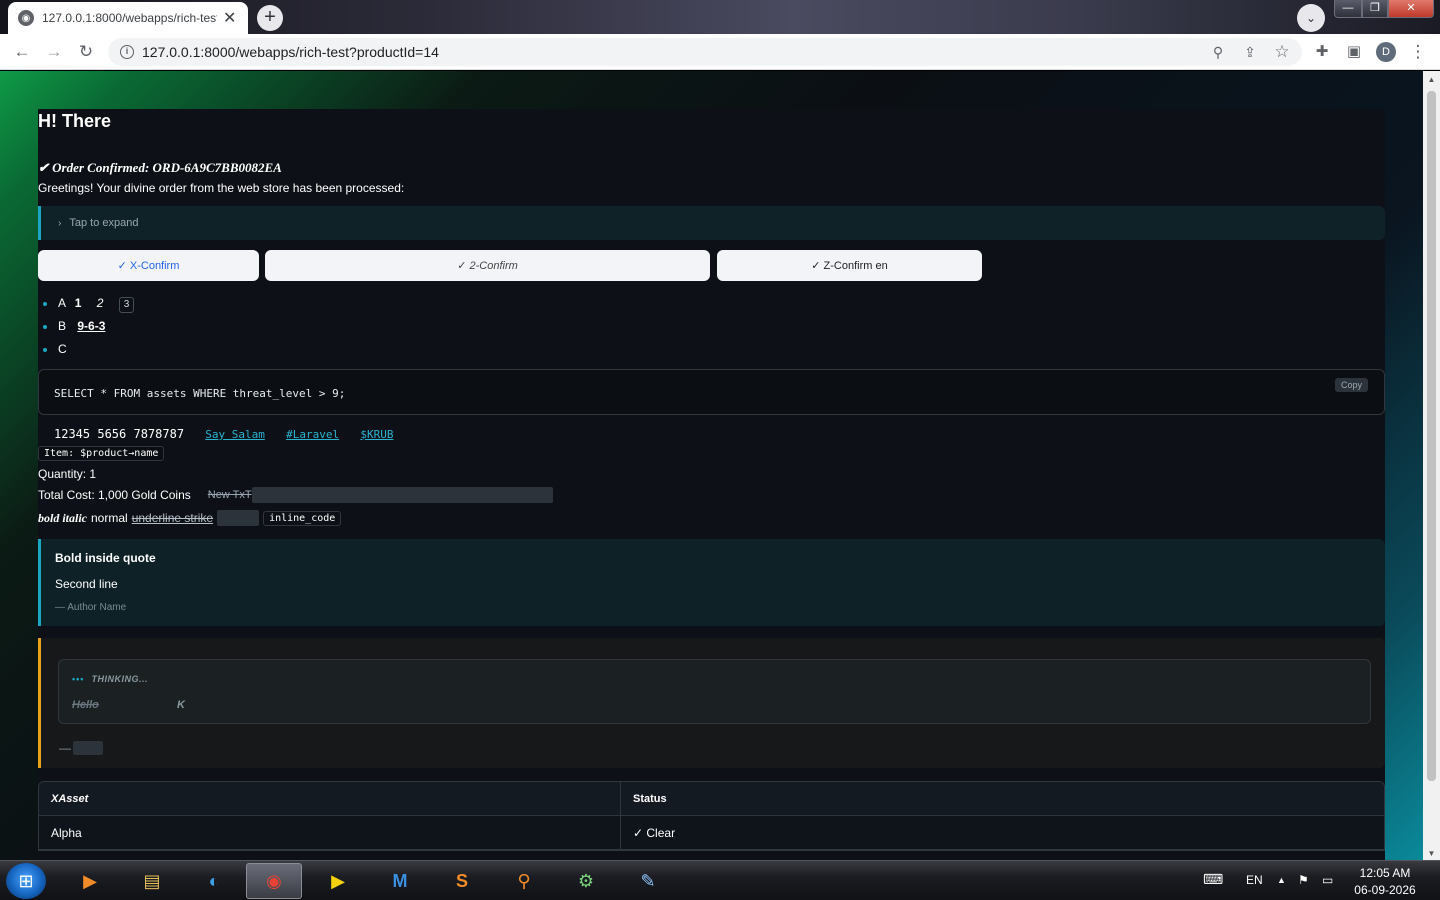  I want to click on quote-line-2: Second line, so click(86, 584).